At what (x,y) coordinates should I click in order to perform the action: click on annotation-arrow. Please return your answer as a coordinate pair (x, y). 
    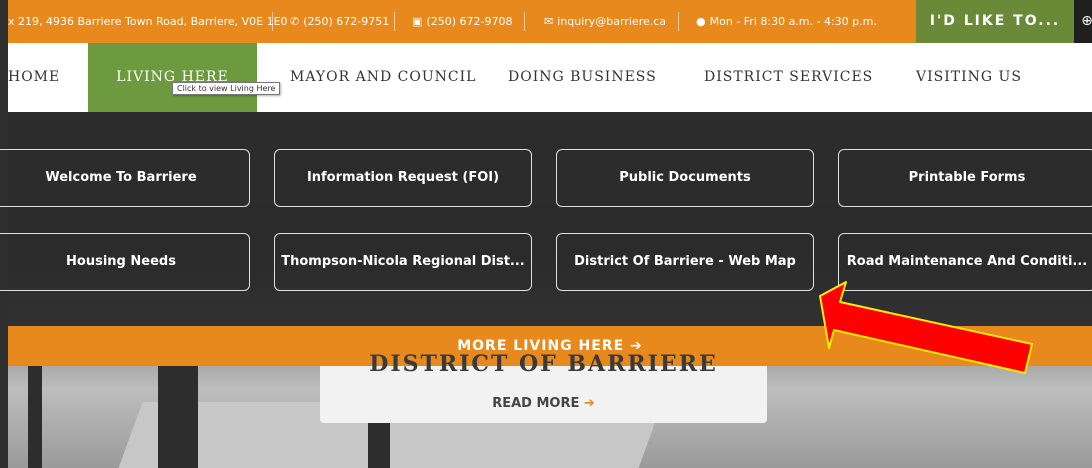
    Looking at the image, I should click on (926, 327).